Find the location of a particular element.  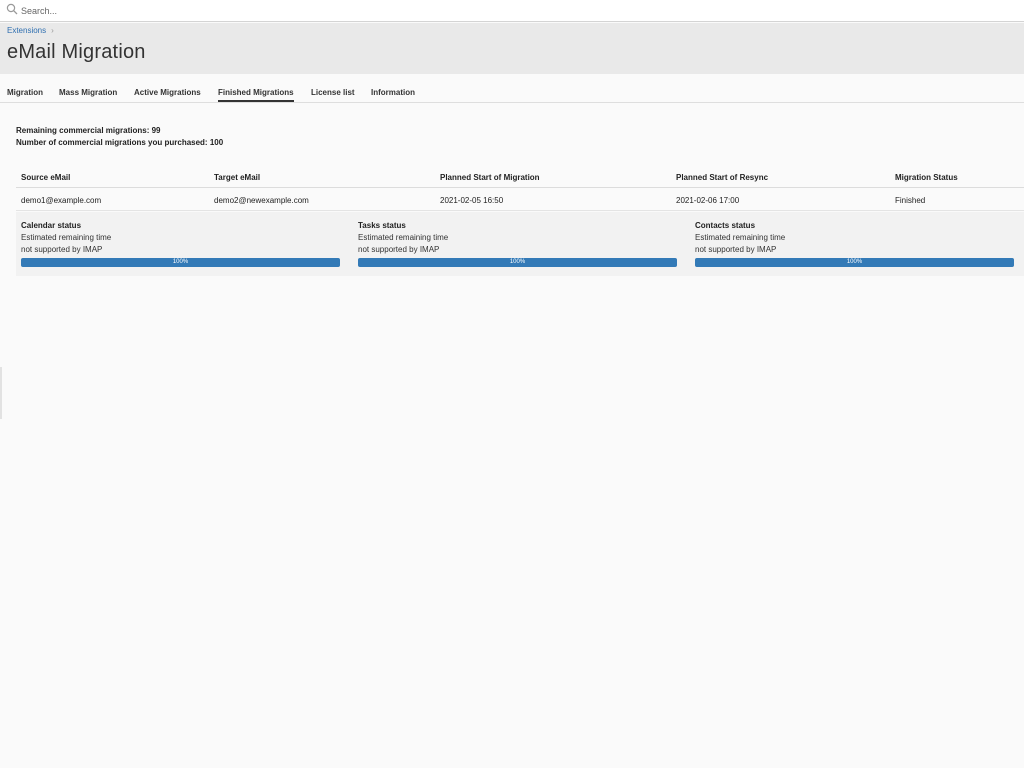

cell-migration-status: Finished is located at coordinates (910, 200).